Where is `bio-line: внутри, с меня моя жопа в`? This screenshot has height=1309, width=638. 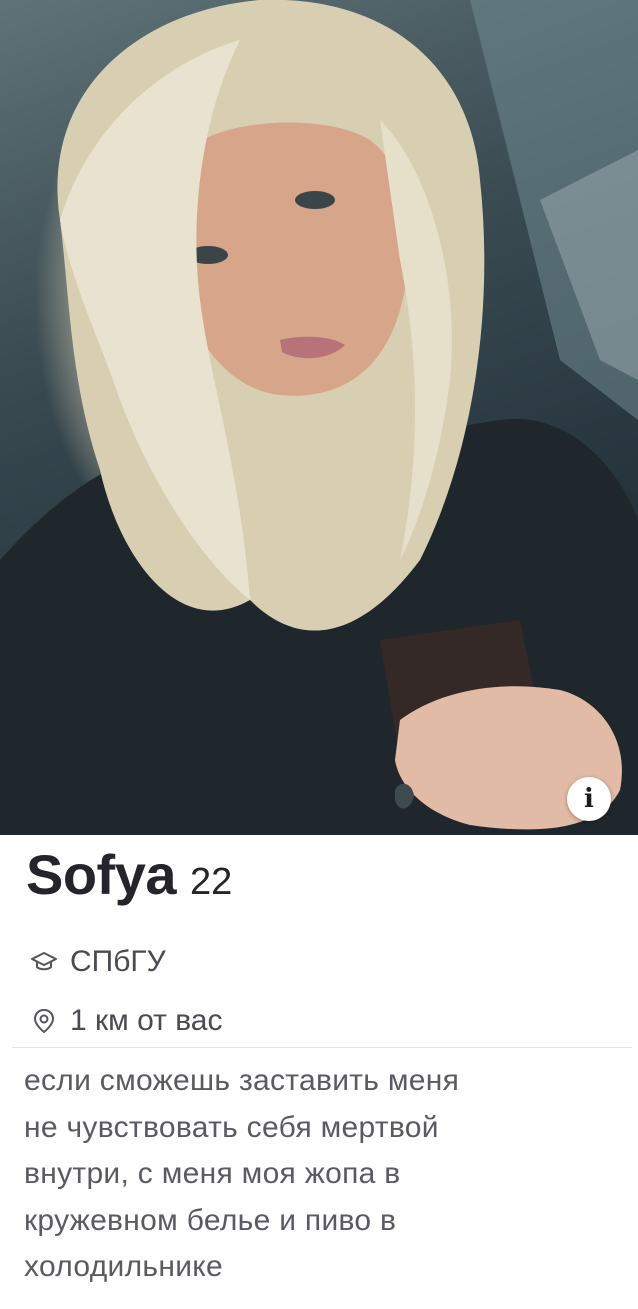 bio-line: внутри, с меня моя жопа в is located at coordinates (212, 1173).